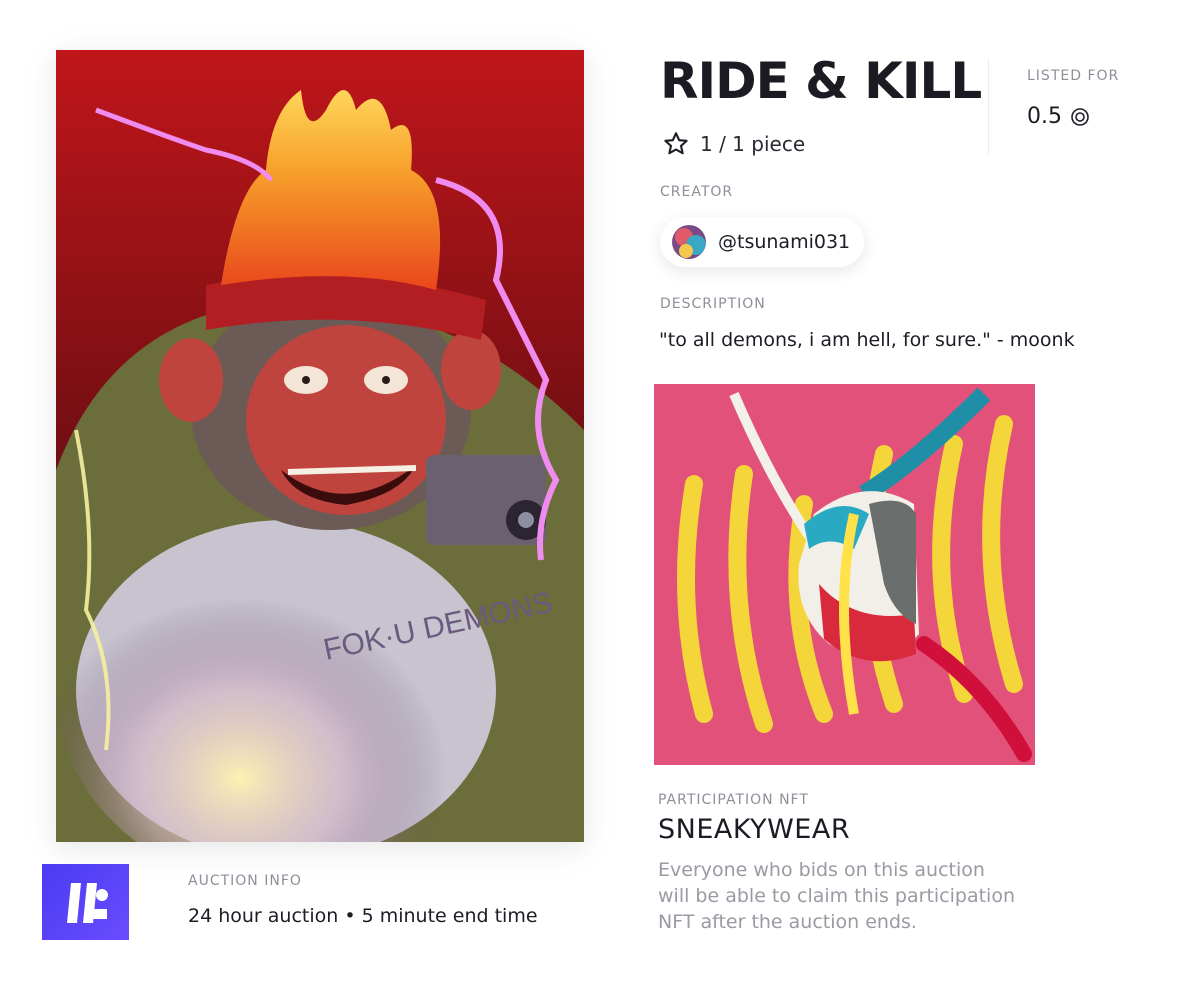 The image size is (1200, 991). What do you see at coordinates (1073, 76) in the screenshot?
I see `listed-for-label: LISTED FOR` at bounding box center [1073, 76].